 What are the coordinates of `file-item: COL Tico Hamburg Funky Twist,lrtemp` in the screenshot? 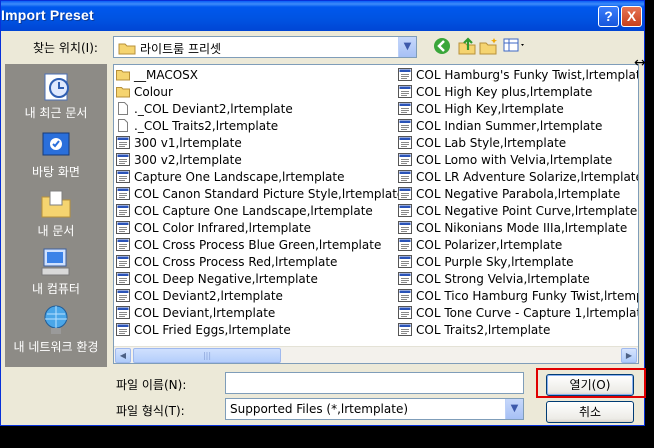 It's located at (518, 296).